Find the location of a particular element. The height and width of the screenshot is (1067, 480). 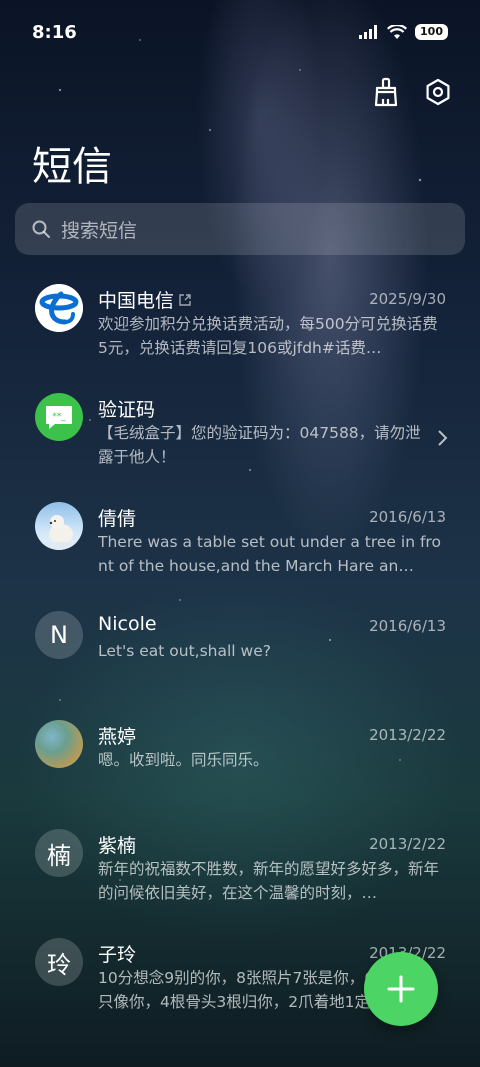

page-title: 短信 is located at coordinates (72, 167).